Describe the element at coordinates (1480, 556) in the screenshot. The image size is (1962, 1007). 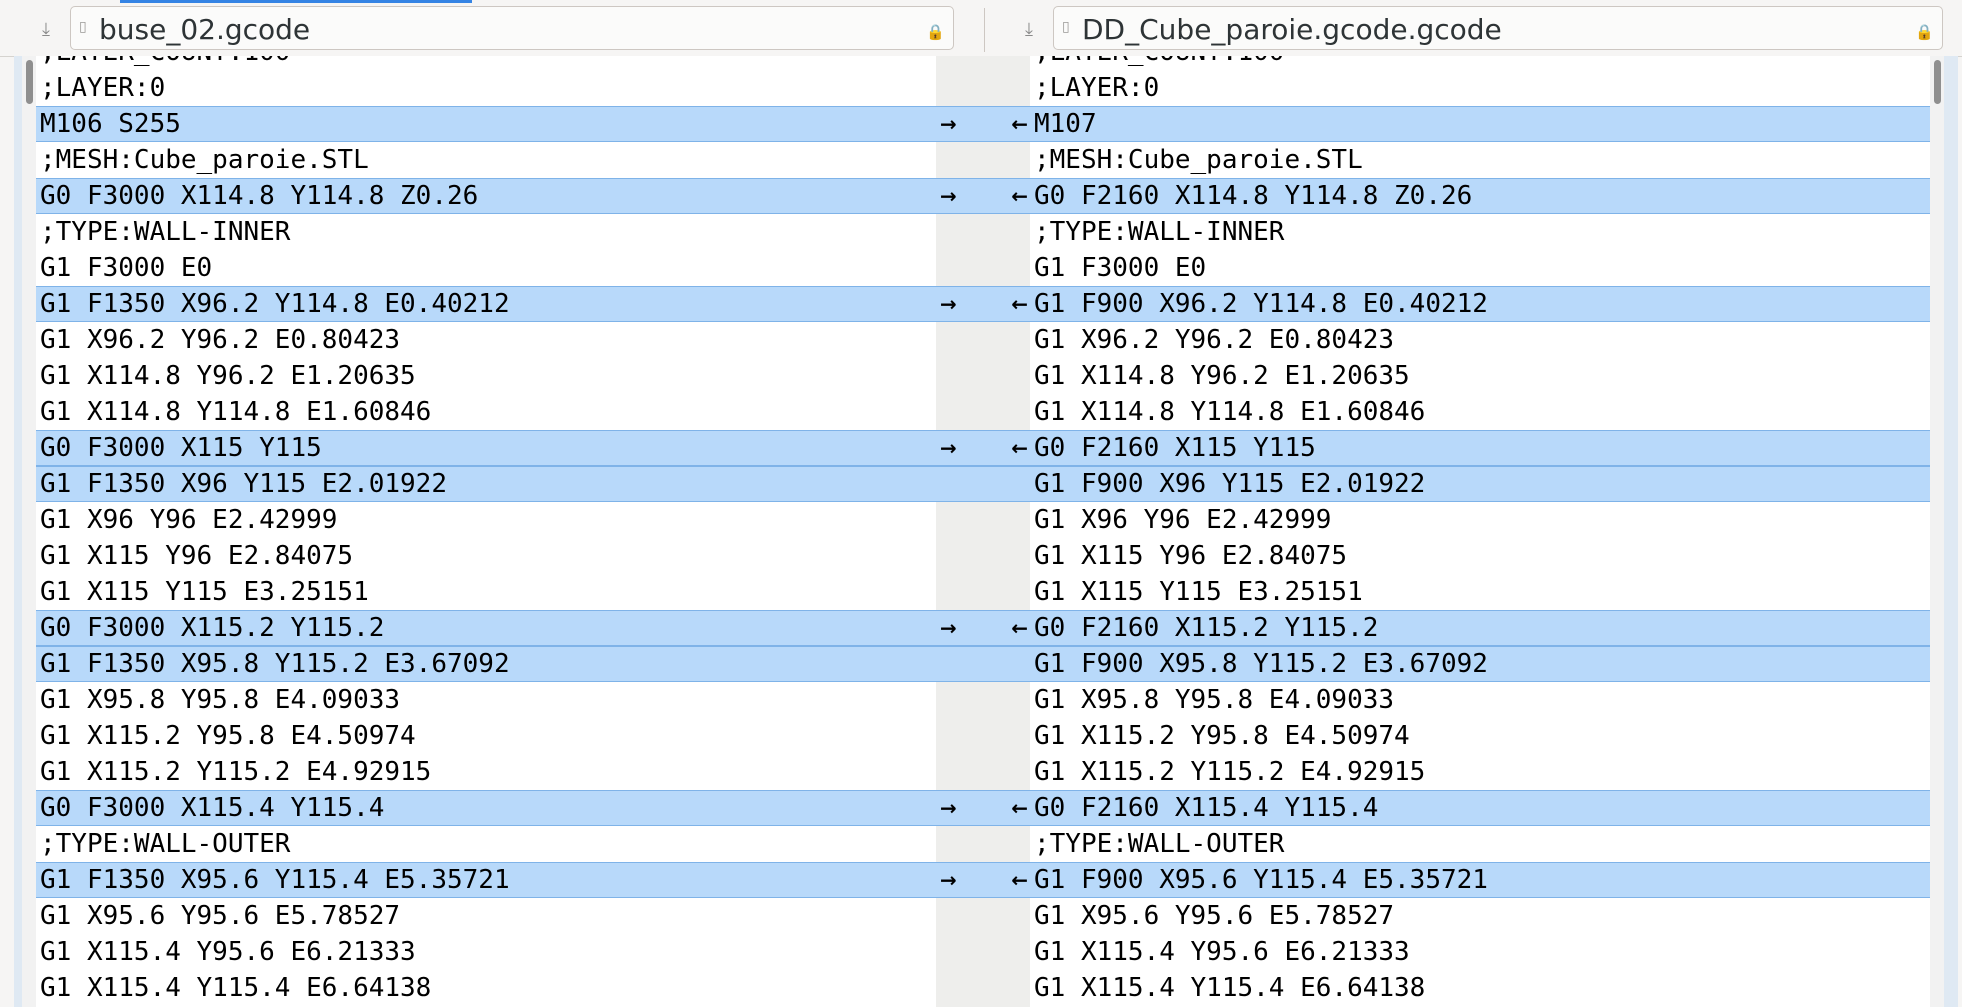
I see `right-code-line: G1 X115 Y96 E2.84075` at that location.